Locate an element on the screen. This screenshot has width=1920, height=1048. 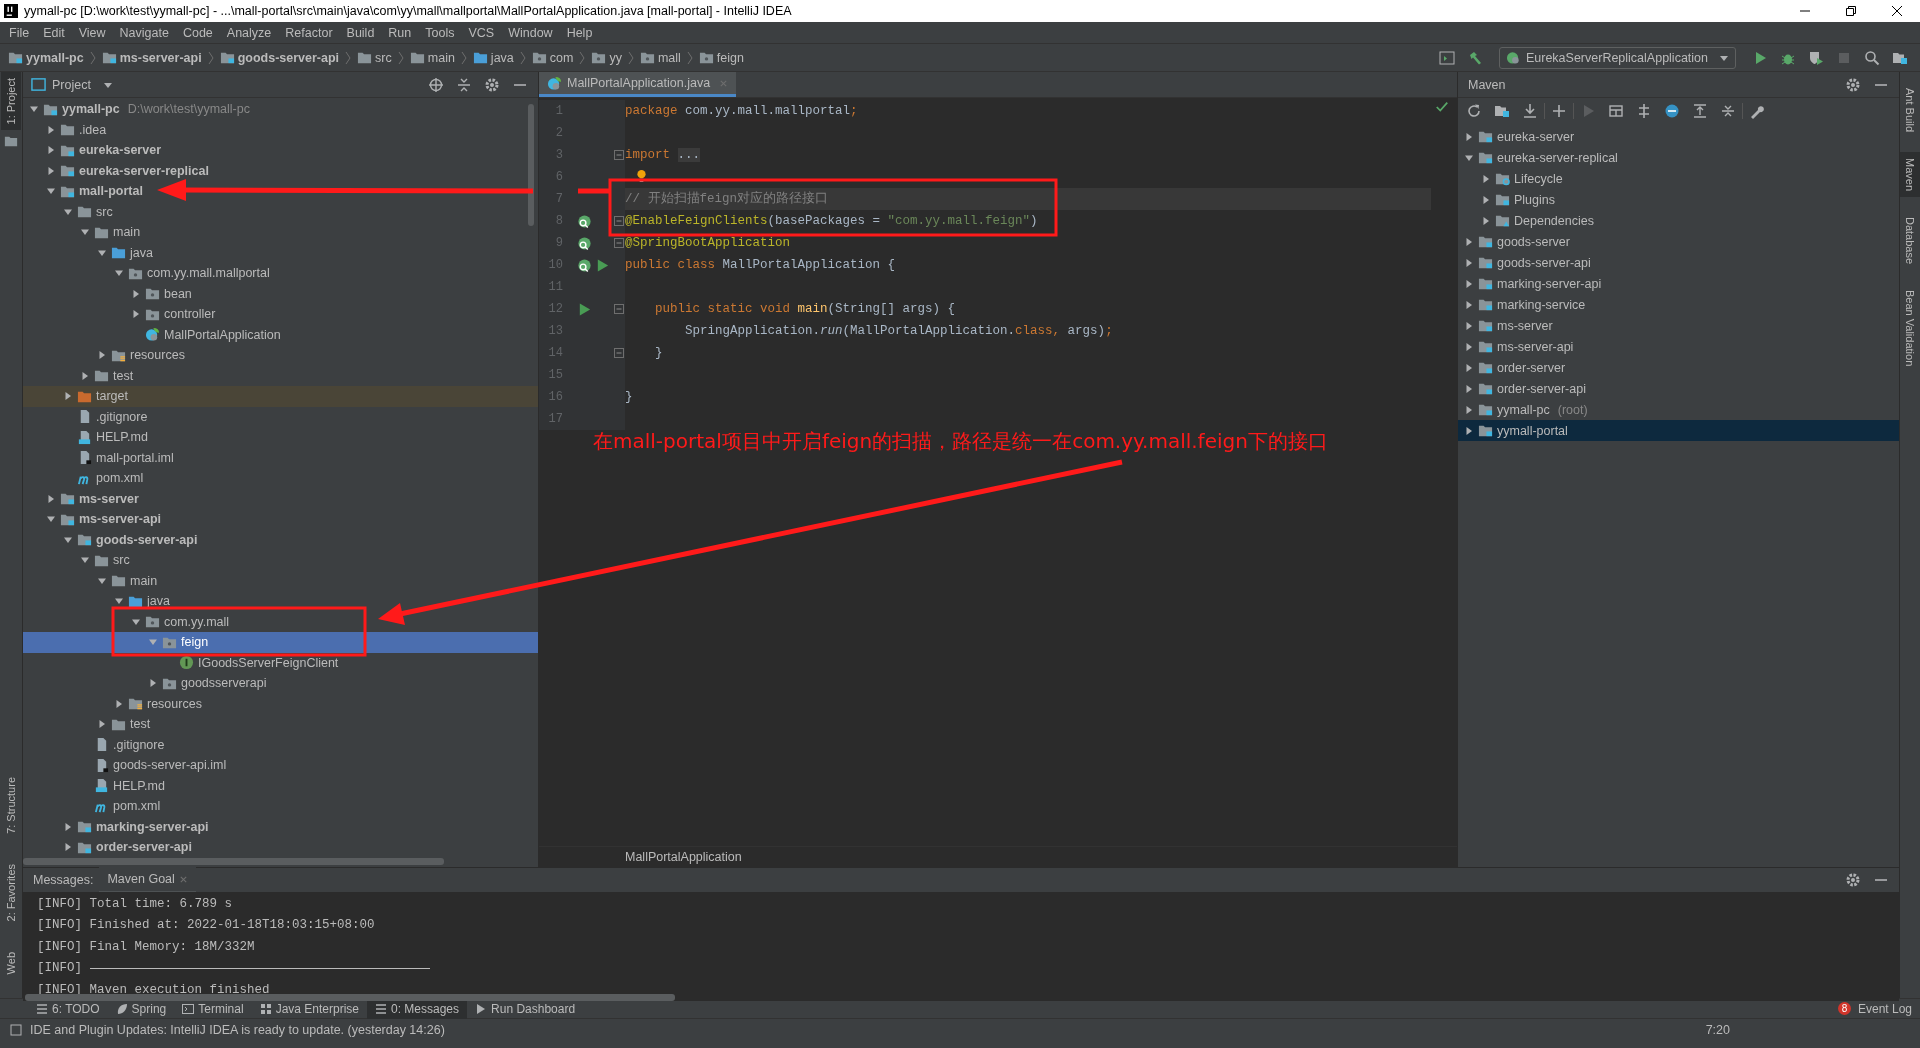
menu-item: Tools is located at coordinates (440, 32).